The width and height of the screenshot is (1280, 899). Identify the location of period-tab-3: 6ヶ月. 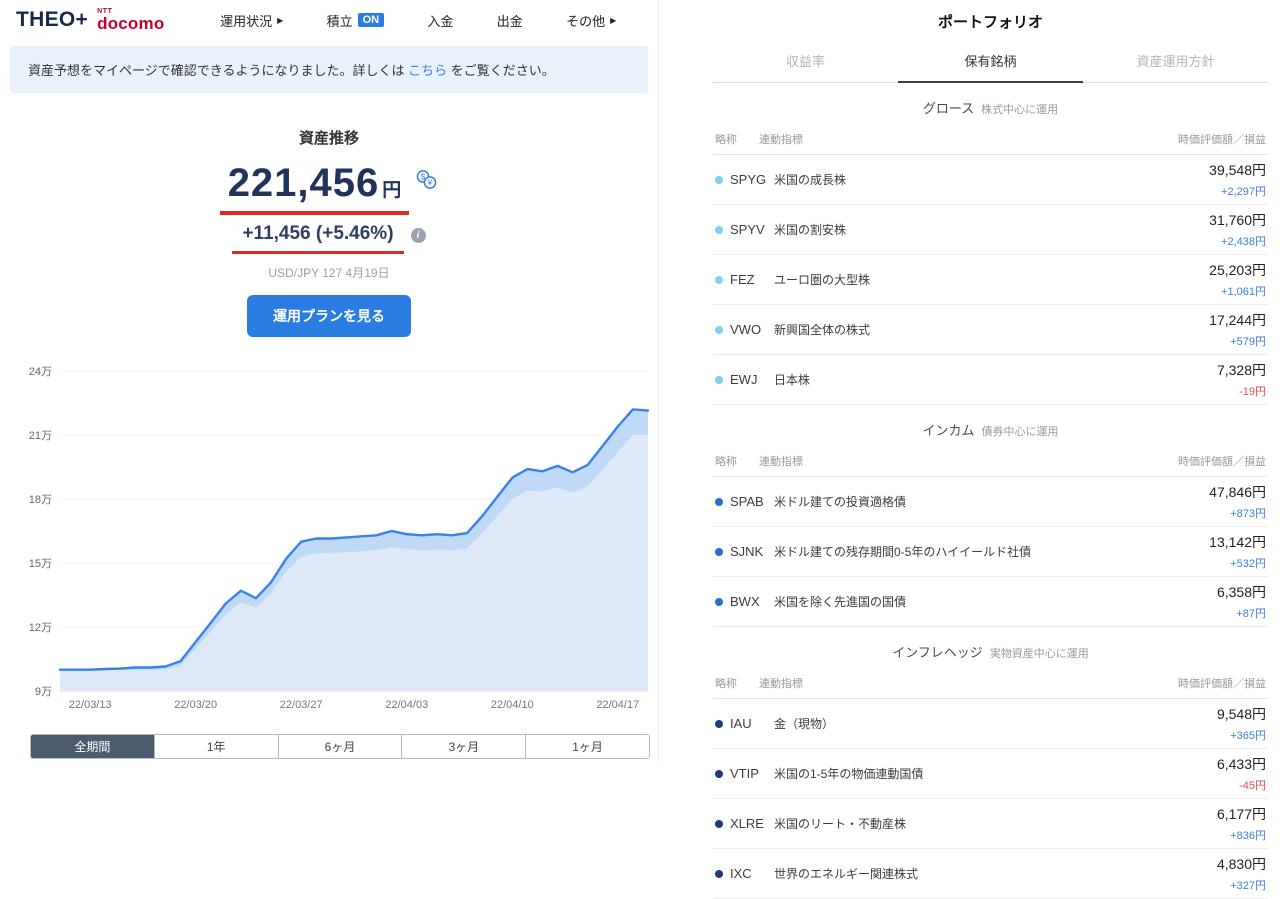
(339, 746).